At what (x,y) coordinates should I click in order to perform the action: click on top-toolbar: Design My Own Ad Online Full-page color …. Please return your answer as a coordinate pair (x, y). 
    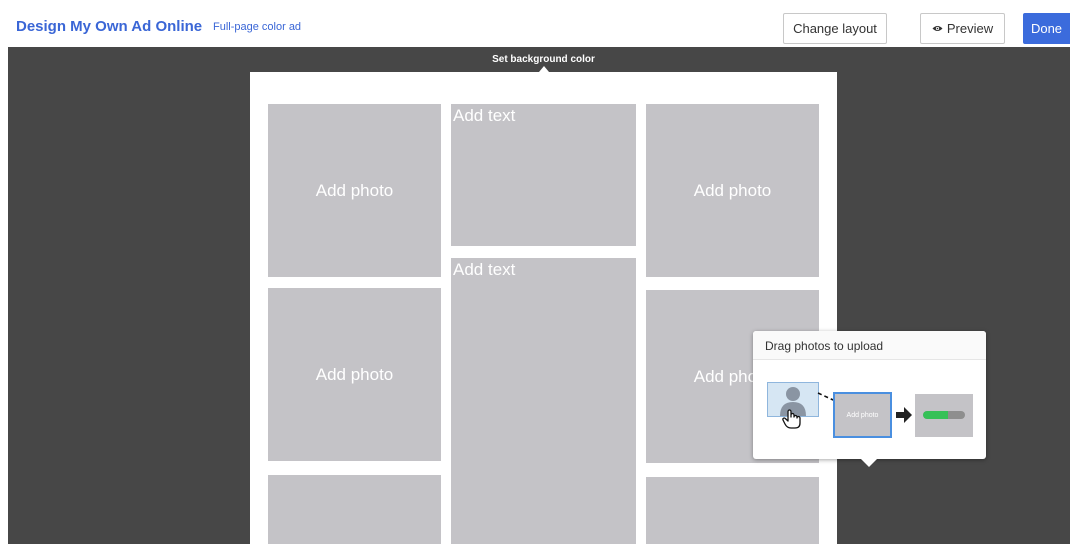
    Looking at the image, I should click on (535, 23).